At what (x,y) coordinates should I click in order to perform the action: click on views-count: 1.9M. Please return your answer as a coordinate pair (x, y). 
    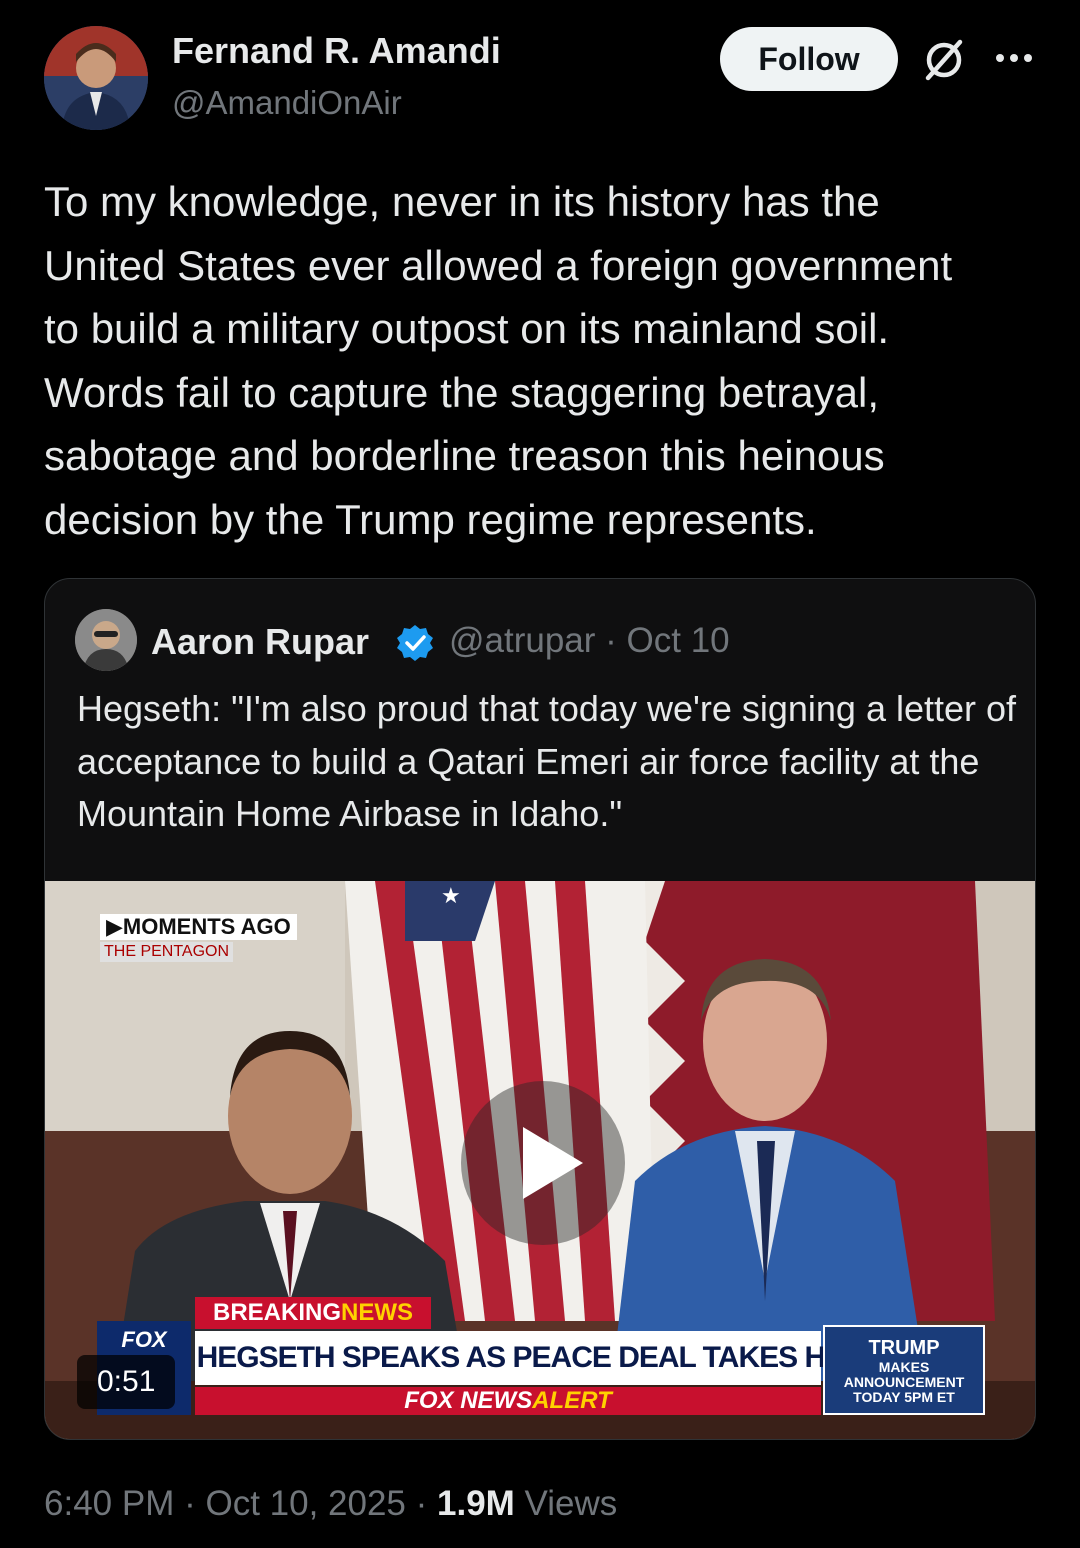
    Looking at the image, I should click on (476, 1503).